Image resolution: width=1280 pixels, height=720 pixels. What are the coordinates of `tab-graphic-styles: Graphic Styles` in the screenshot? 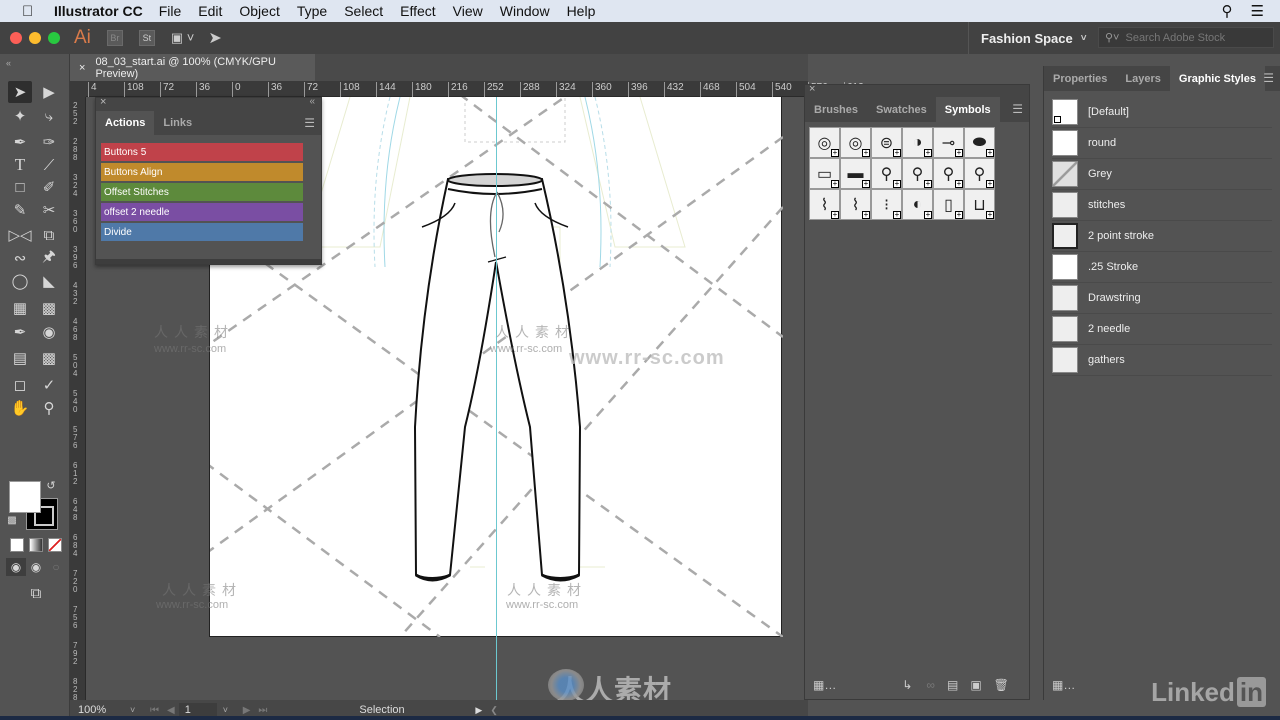 It's located at (1217, 78).